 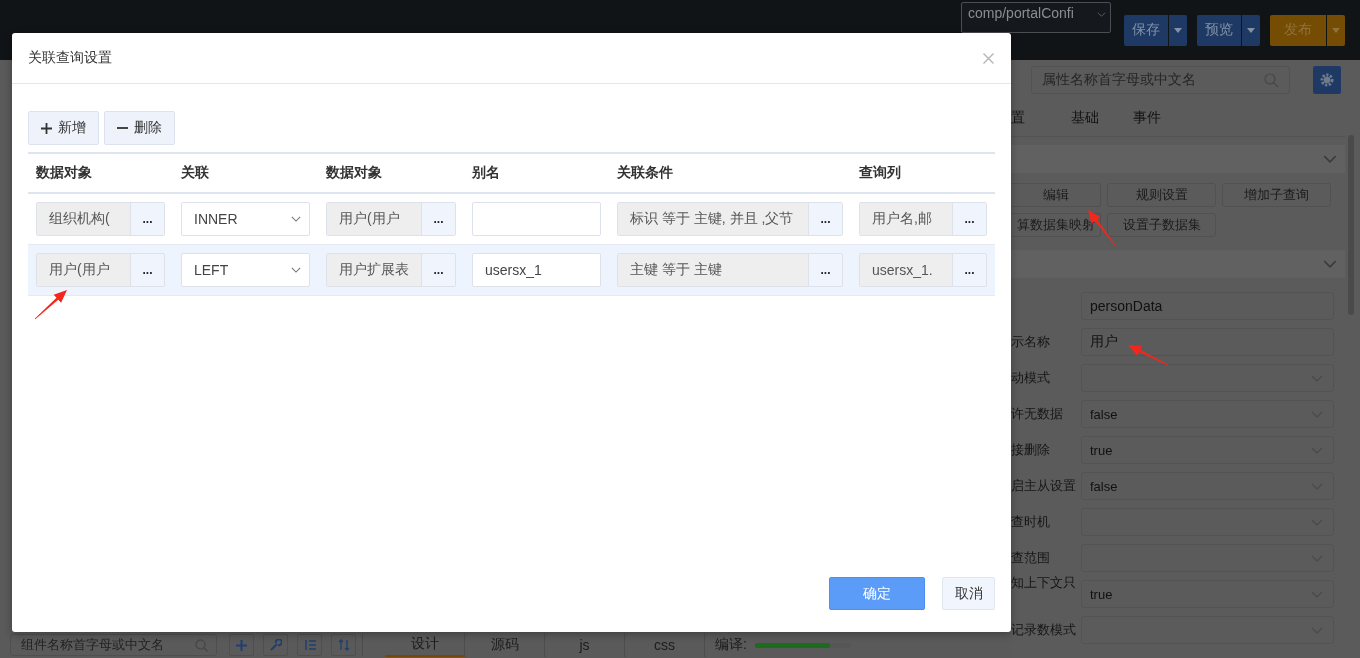 What do you see at coordinates (730, 173) in the screenshot?
I see `column-header: 关联条件` at bounding box center [730, 173].